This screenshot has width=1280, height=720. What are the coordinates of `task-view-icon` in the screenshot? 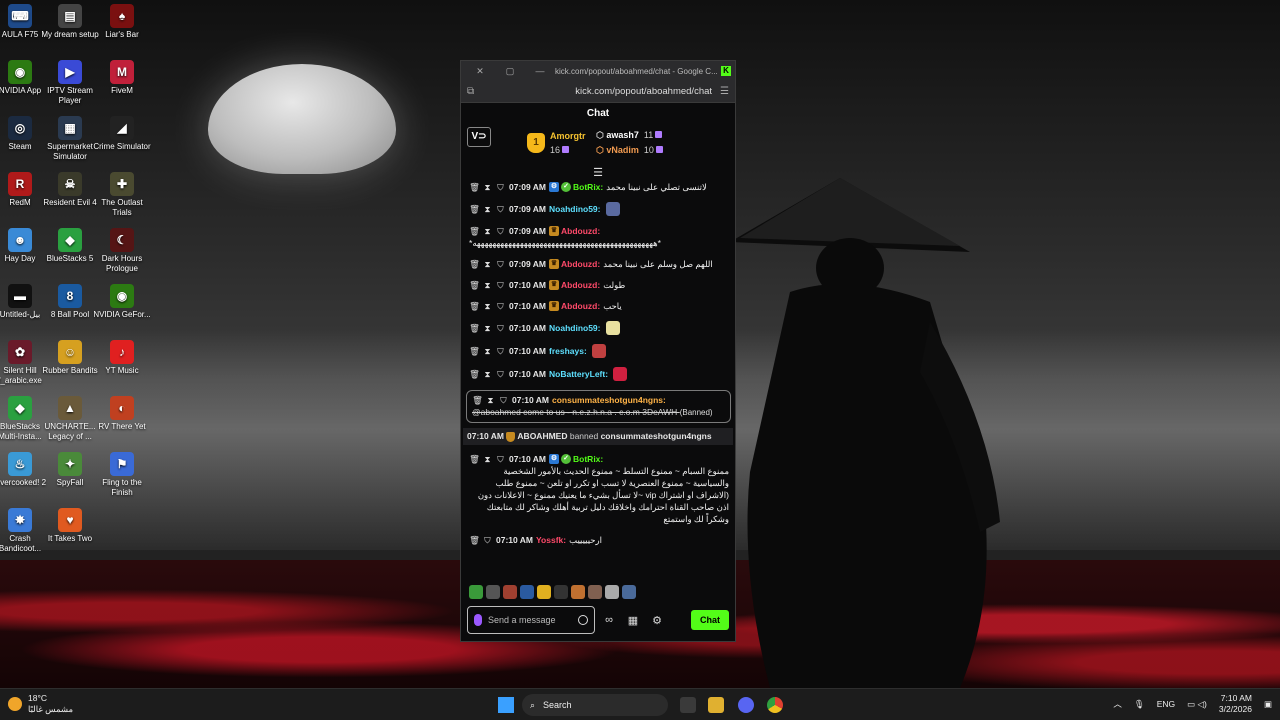 It's located at (688, 705).